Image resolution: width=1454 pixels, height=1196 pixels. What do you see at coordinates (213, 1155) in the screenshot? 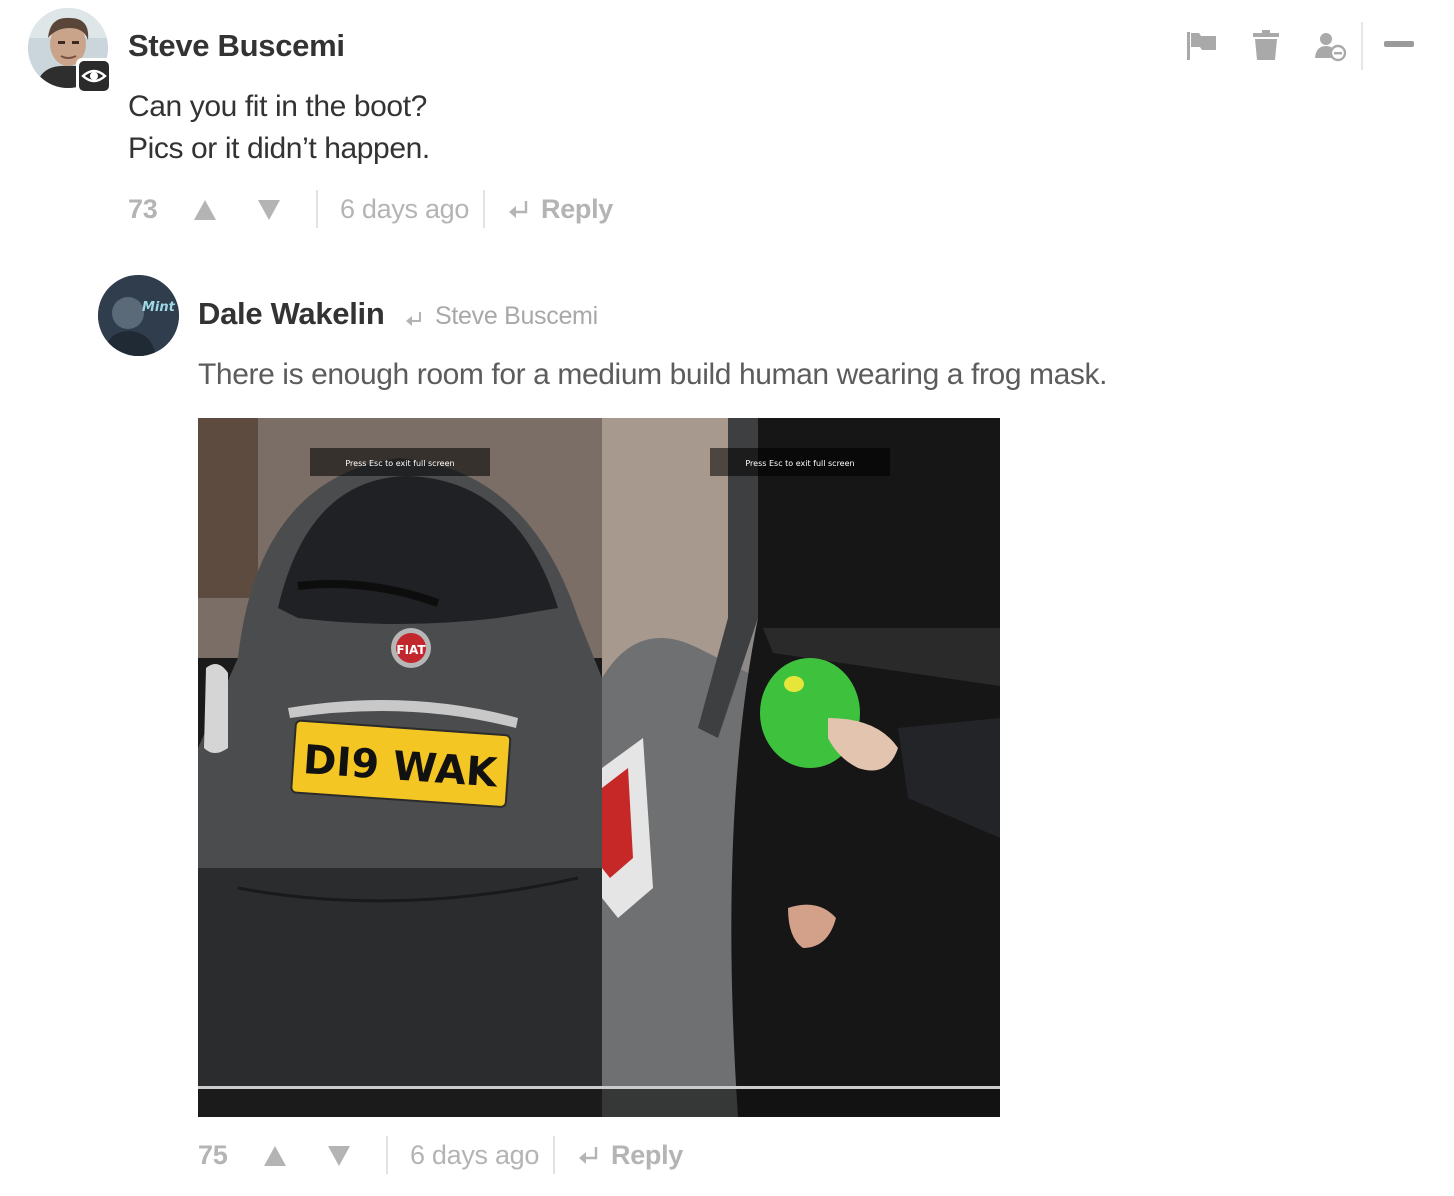
I see `vote-score: 75` at bounding box center [213, 1155].